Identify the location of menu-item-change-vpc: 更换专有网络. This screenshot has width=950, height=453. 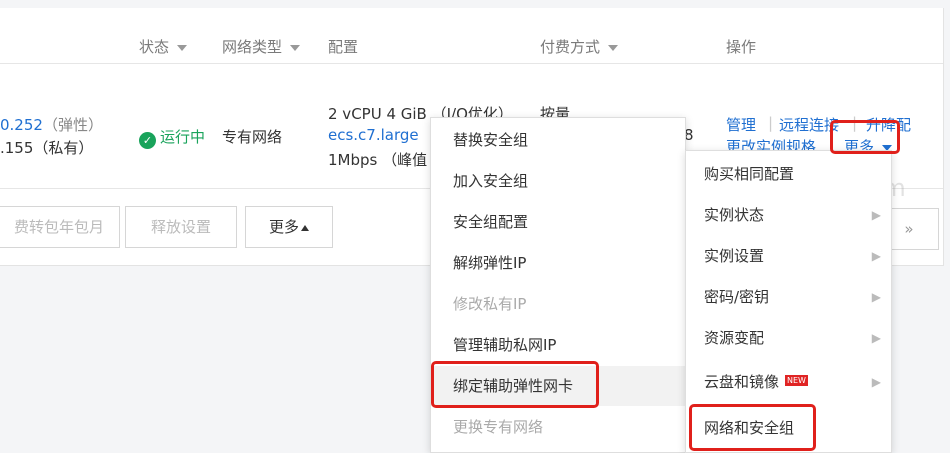
(498, 427).